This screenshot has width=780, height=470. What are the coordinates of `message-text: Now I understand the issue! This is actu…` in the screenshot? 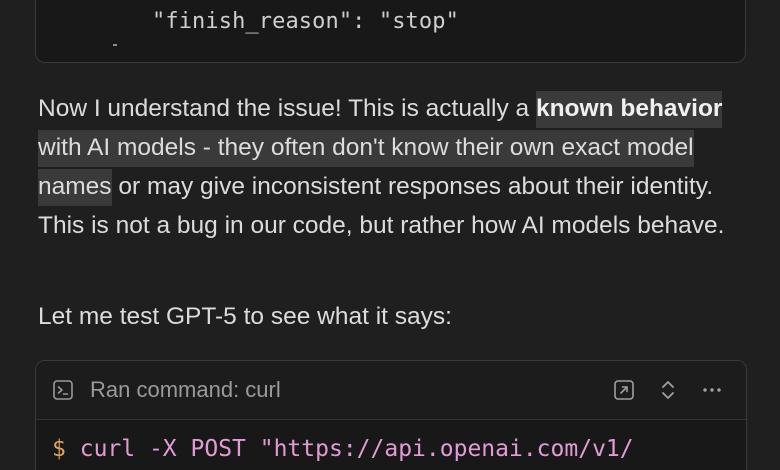 It's located at (287, 108).